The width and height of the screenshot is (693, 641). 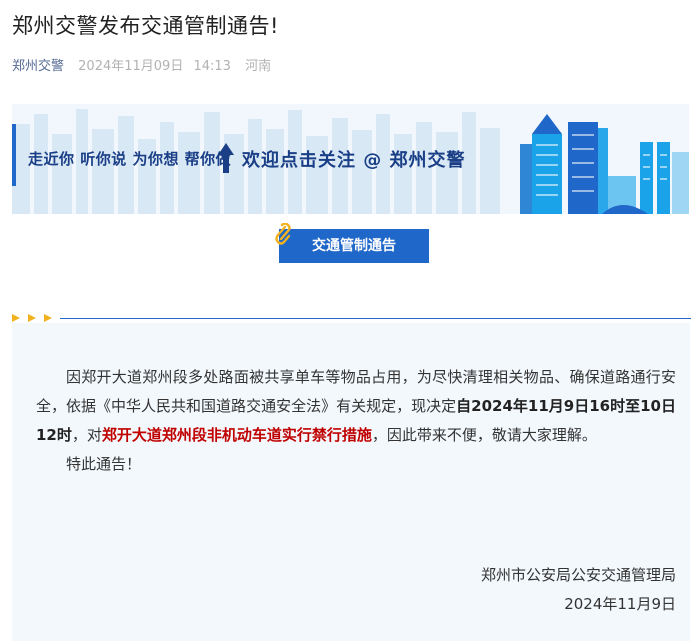 What do you see at coordinates (354, 246) in the screenshot?
I see `section-title: 交通管制通告` at bounding box center [354, 246].